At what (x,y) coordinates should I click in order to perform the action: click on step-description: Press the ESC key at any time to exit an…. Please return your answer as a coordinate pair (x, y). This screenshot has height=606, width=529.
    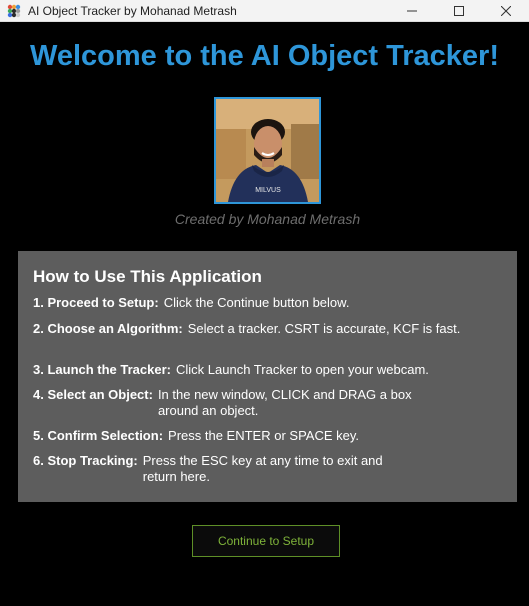
    Looking at the image, I should click on (262, 468).